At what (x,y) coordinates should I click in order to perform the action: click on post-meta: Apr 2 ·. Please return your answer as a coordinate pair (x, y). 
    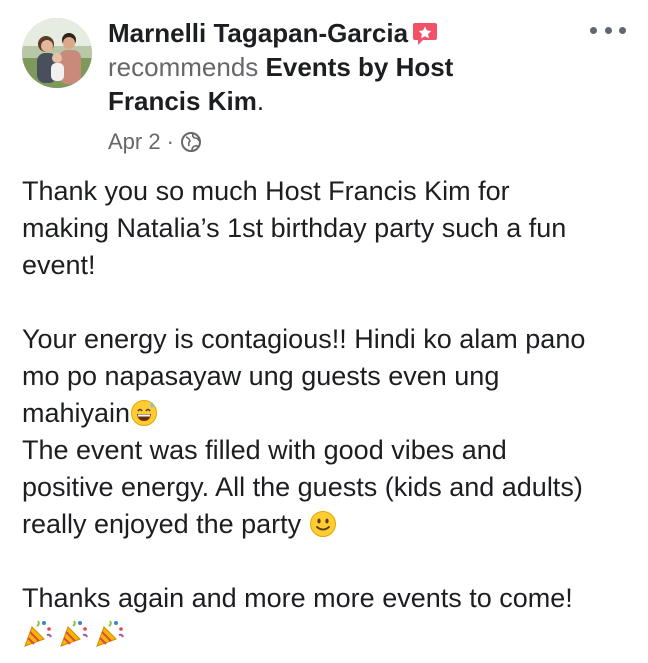
    Looking at the image, I should click on (155, 142).